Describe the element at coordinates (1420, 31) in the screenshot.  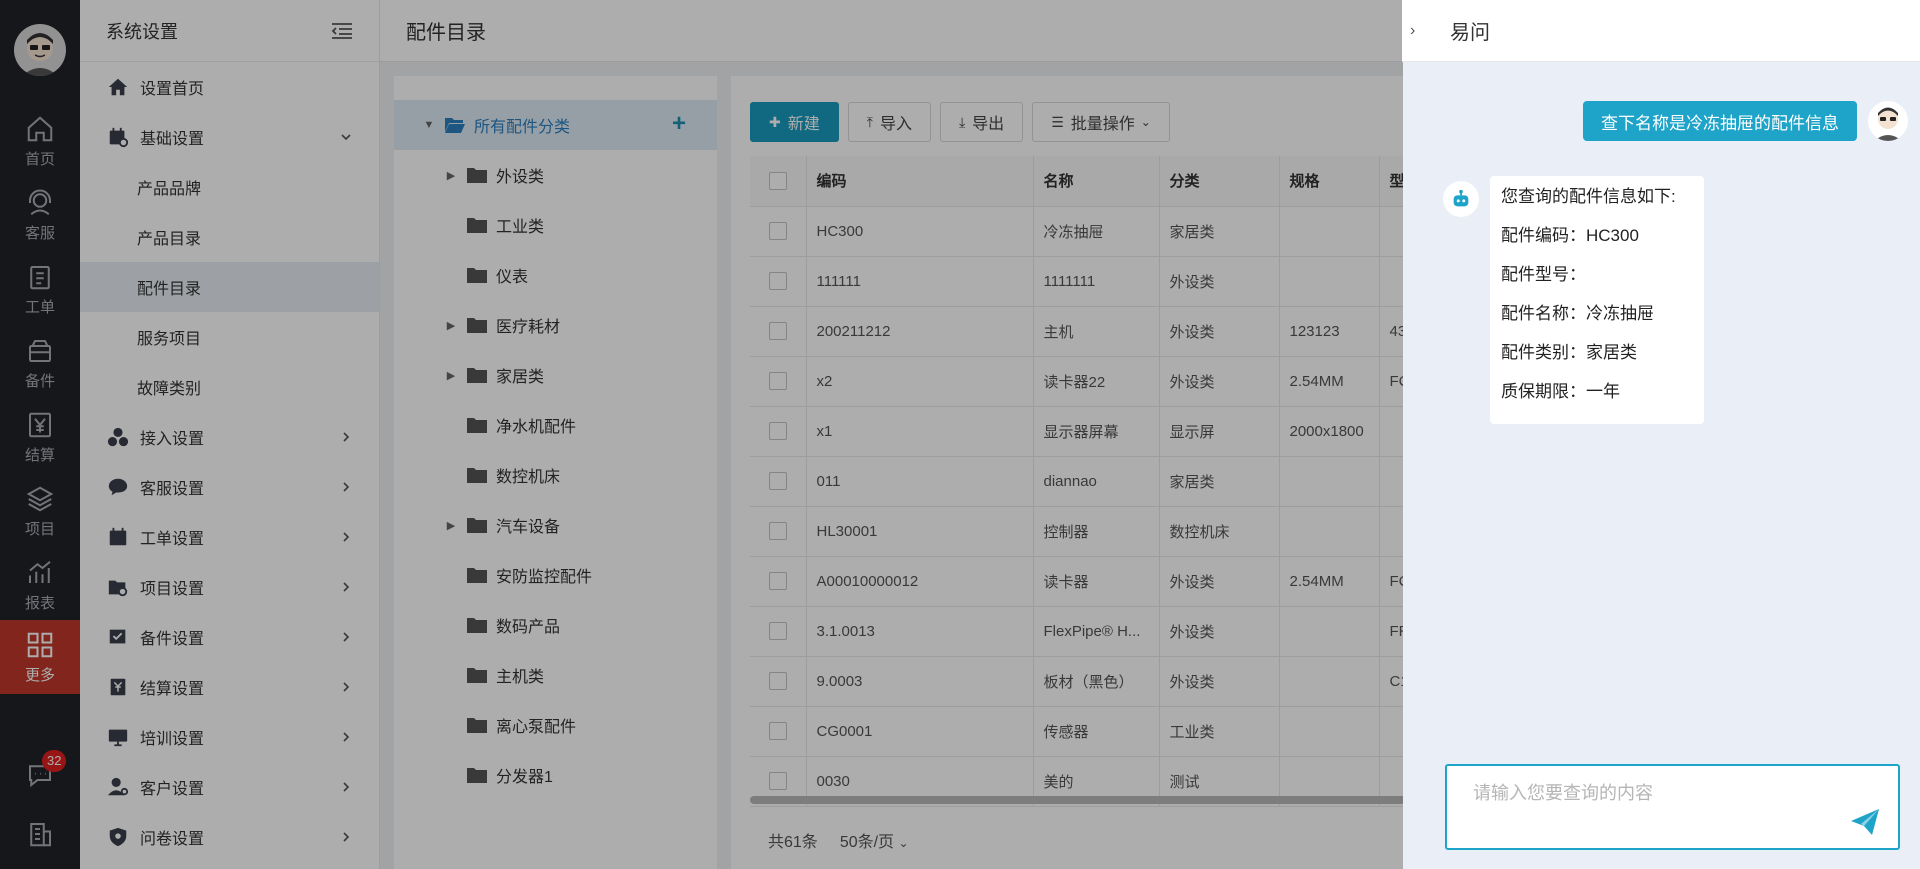
I see `collapse-drawer-icon: ›` at that location.